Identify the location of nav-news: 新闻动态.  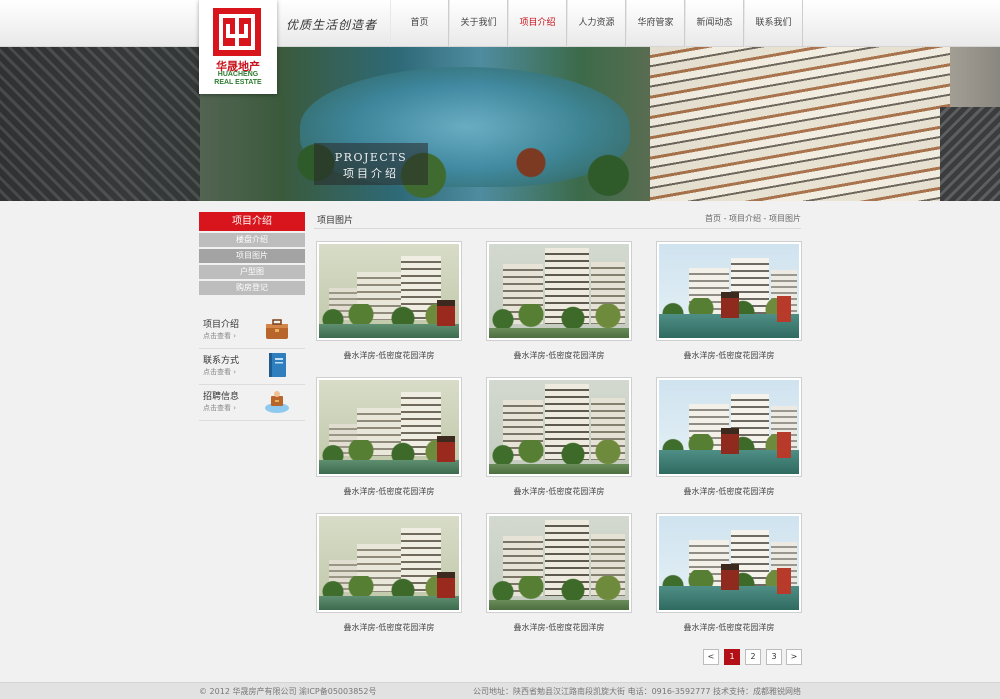
(714, 23).